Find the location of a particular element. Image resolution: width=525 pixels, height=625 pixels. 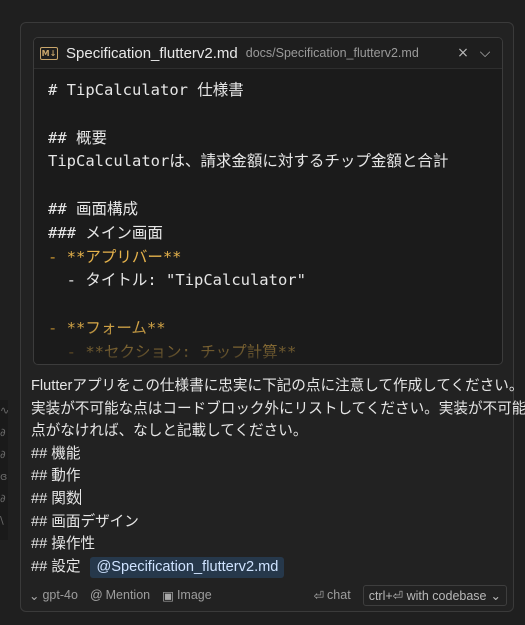

prompt-line-with-mention: ## 設定 @Specification_flutterv2.md is located at coordinates (270, 567).